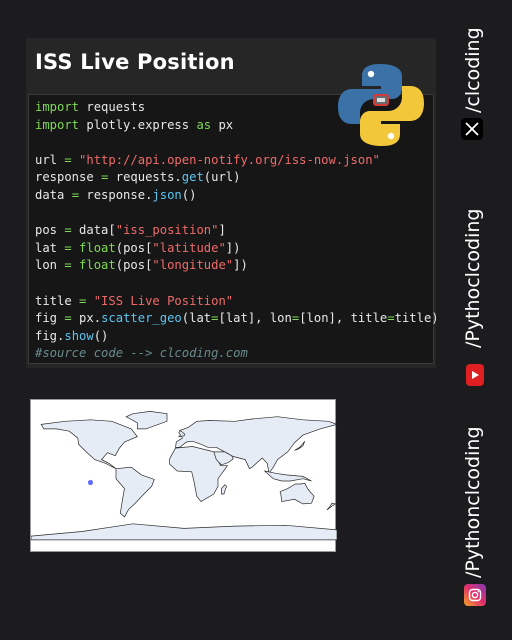 The image size is (512, 640). What do you see at coordinates (138, 124) in the screenshot?
I see `code-token: plotly.express` at bounding box center [138, 124].